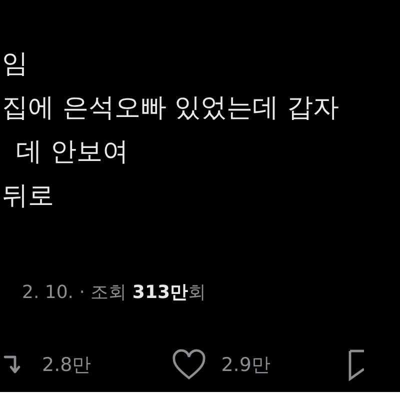 The width and height of the screenshot is (400, 400). Describe the element at coordinates (356, 365) in the screenshot. I see `bookmark-icon` at that location.